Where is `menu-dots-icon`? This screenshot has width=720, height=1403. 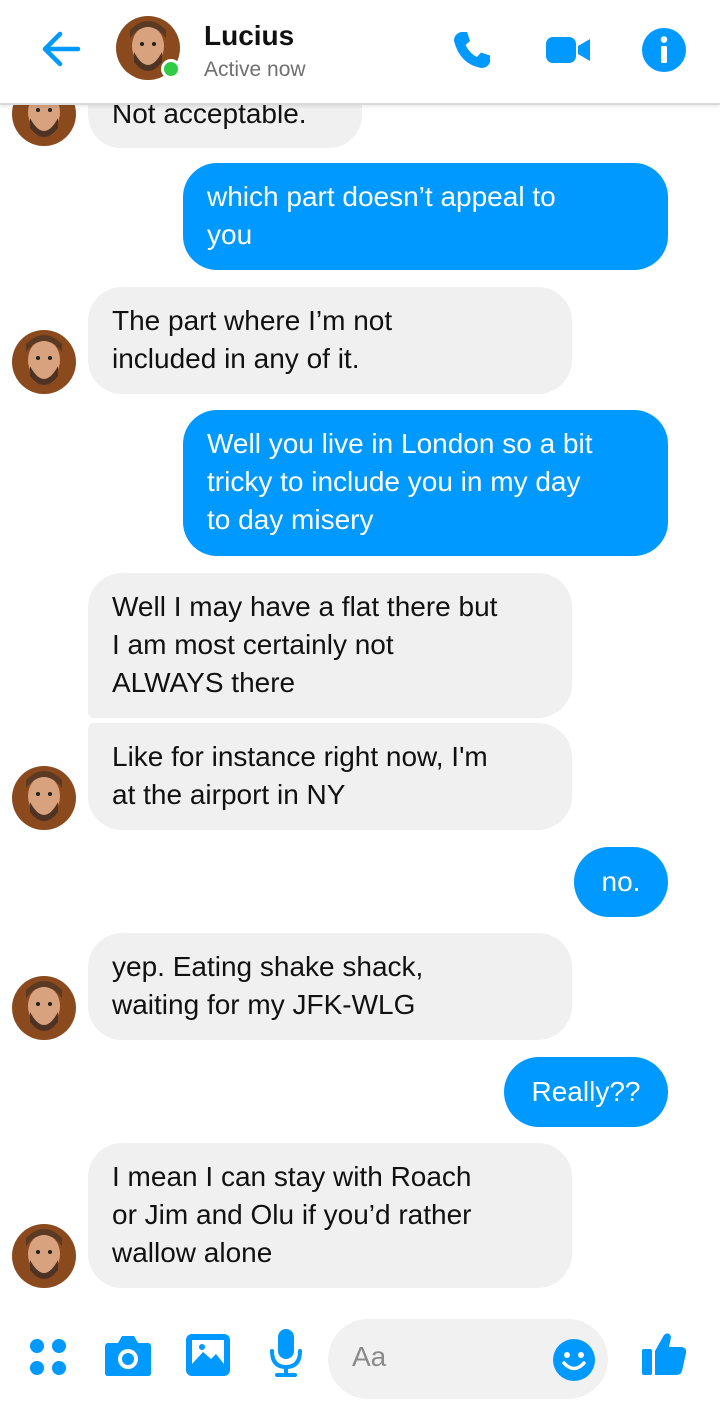
menu-dots-icon is located at coordinates (48, 1357).